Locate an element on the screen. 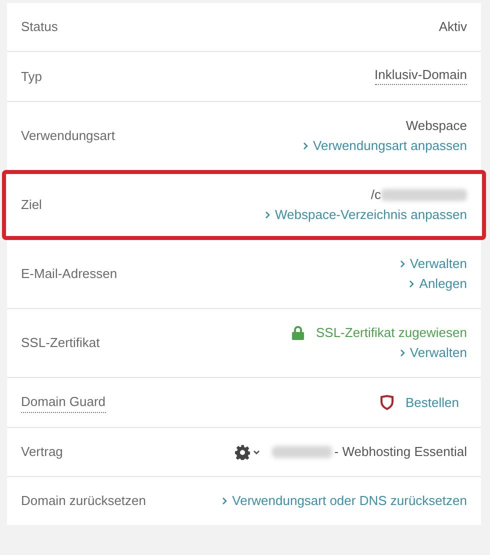 Image resolution: width=490 pixels, height=555 pixels. row-label: Ziel is located at coordinates (31, 205).